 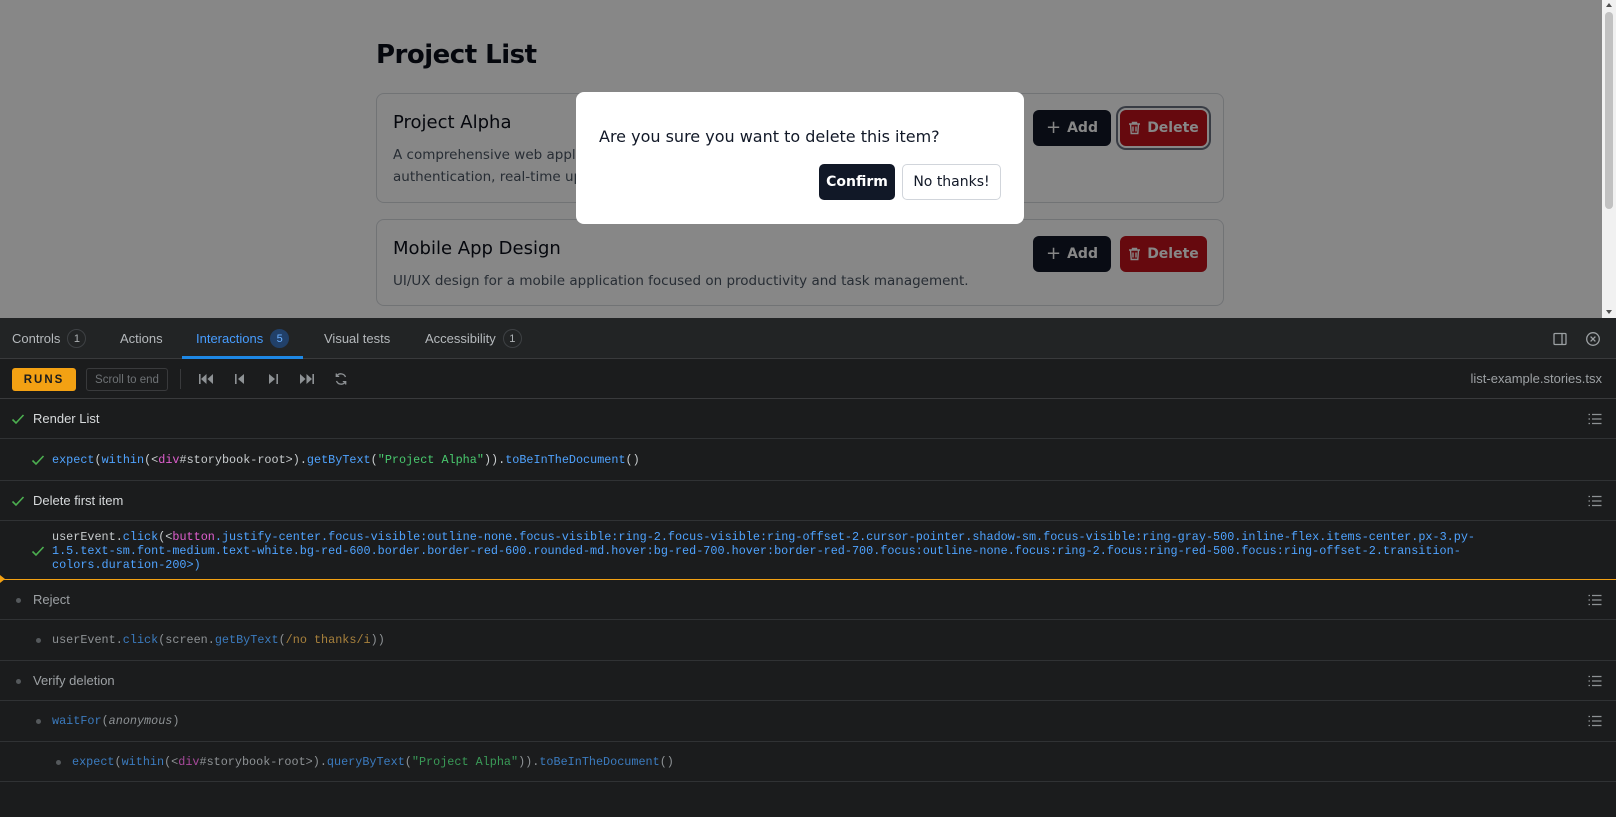 I want to click on code-token: )), so click(x=377, y=640).